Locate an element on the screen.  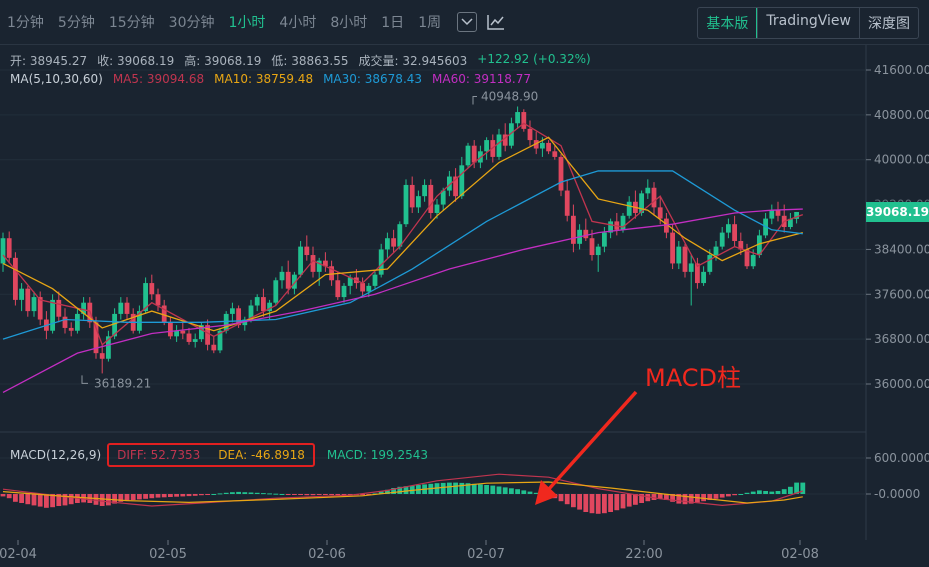
price-tick-label: 36800.00 is located at coordinates (901, 339).